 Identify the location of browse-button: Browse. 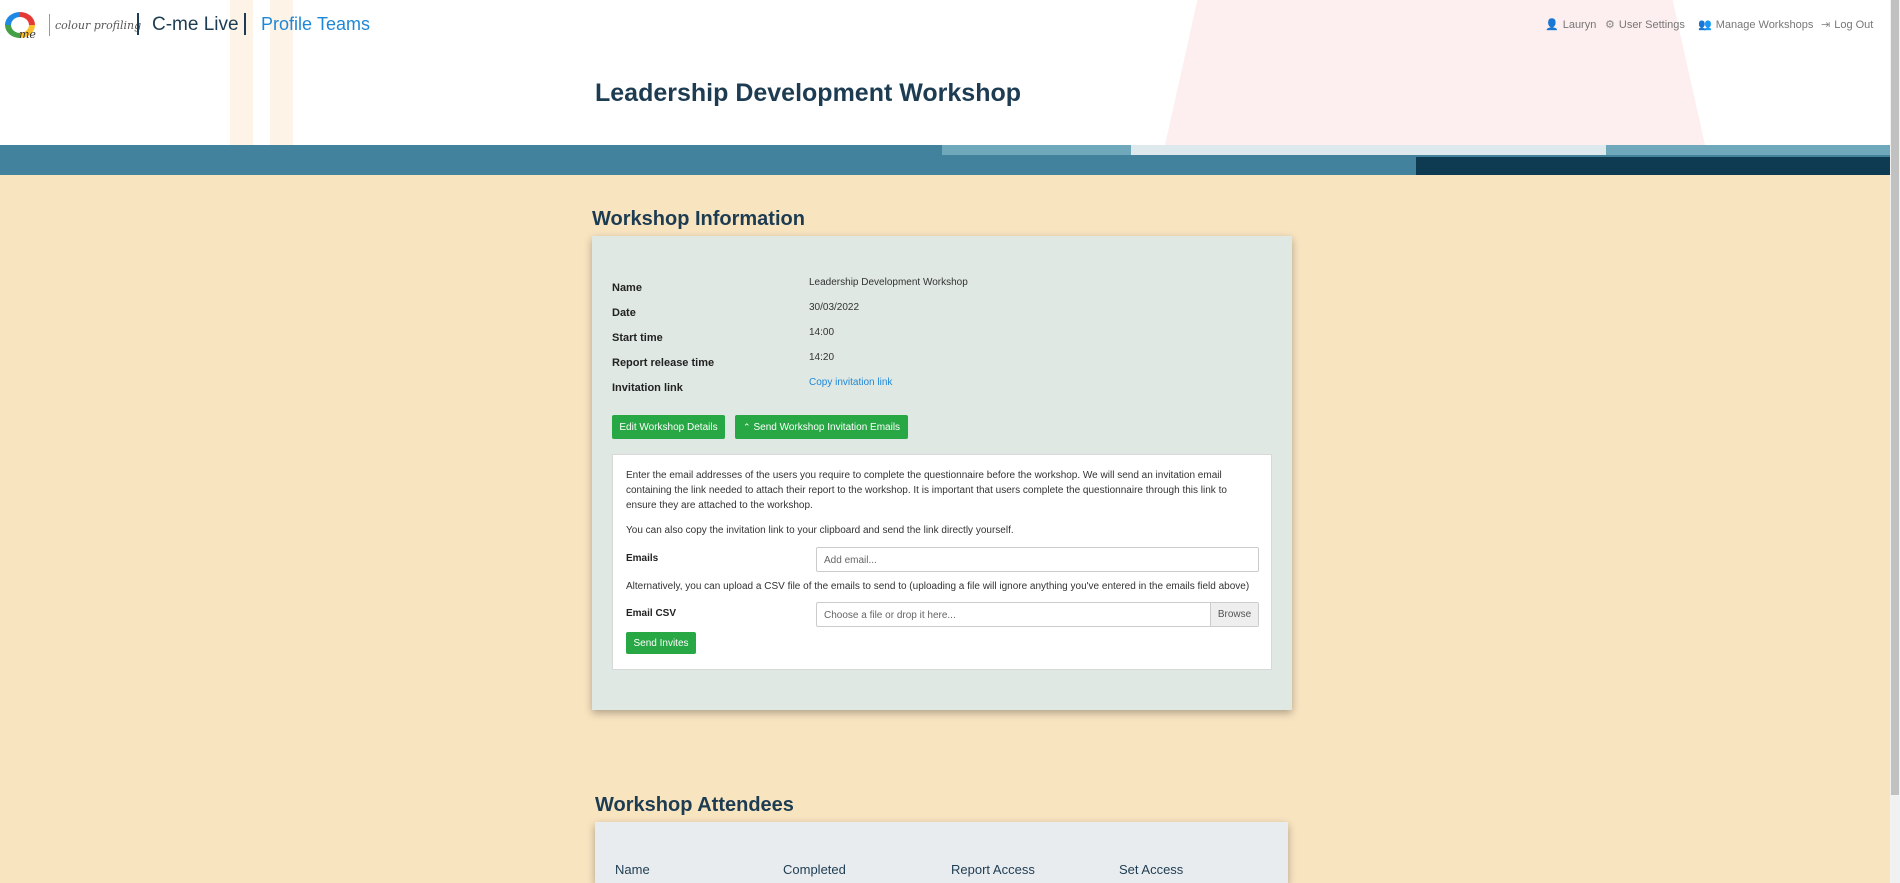
(1234, 614).